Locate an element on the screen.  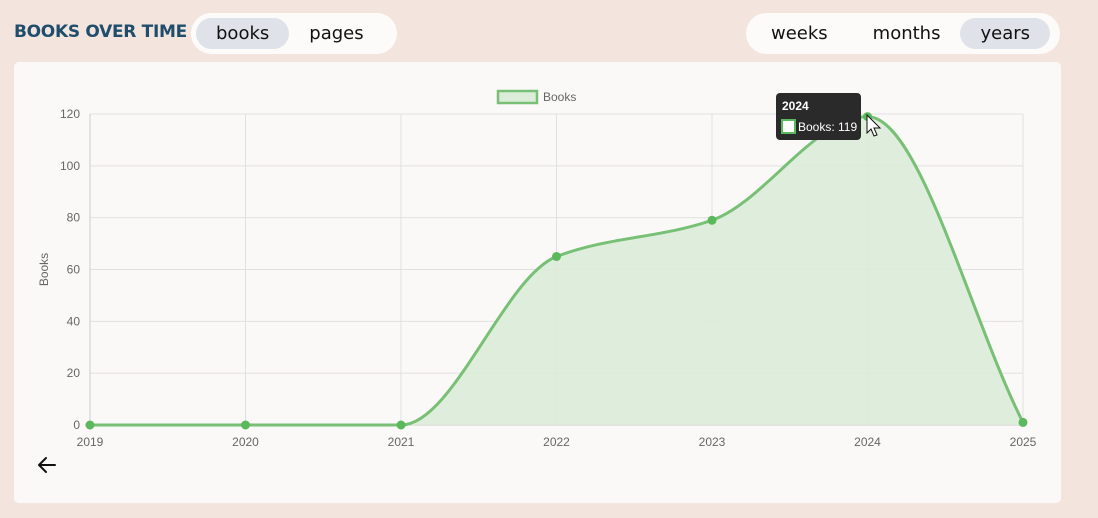
x-tick-label: 2020 is located at coordinates (245, 442).